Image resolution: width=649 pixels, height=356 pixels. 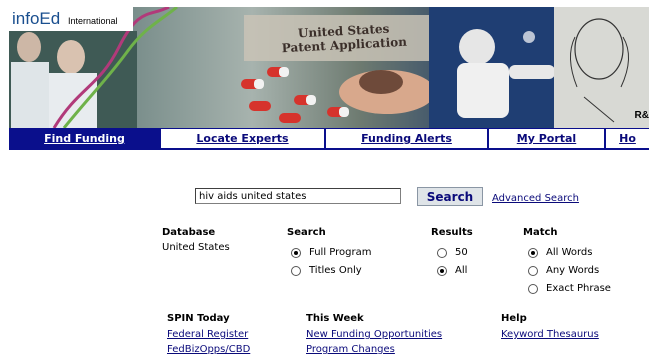 What do you see at coordinates (533, 288) in the screenshot?
I see `radio-exact-phrase-indicator` at bounding box center [533, 288].